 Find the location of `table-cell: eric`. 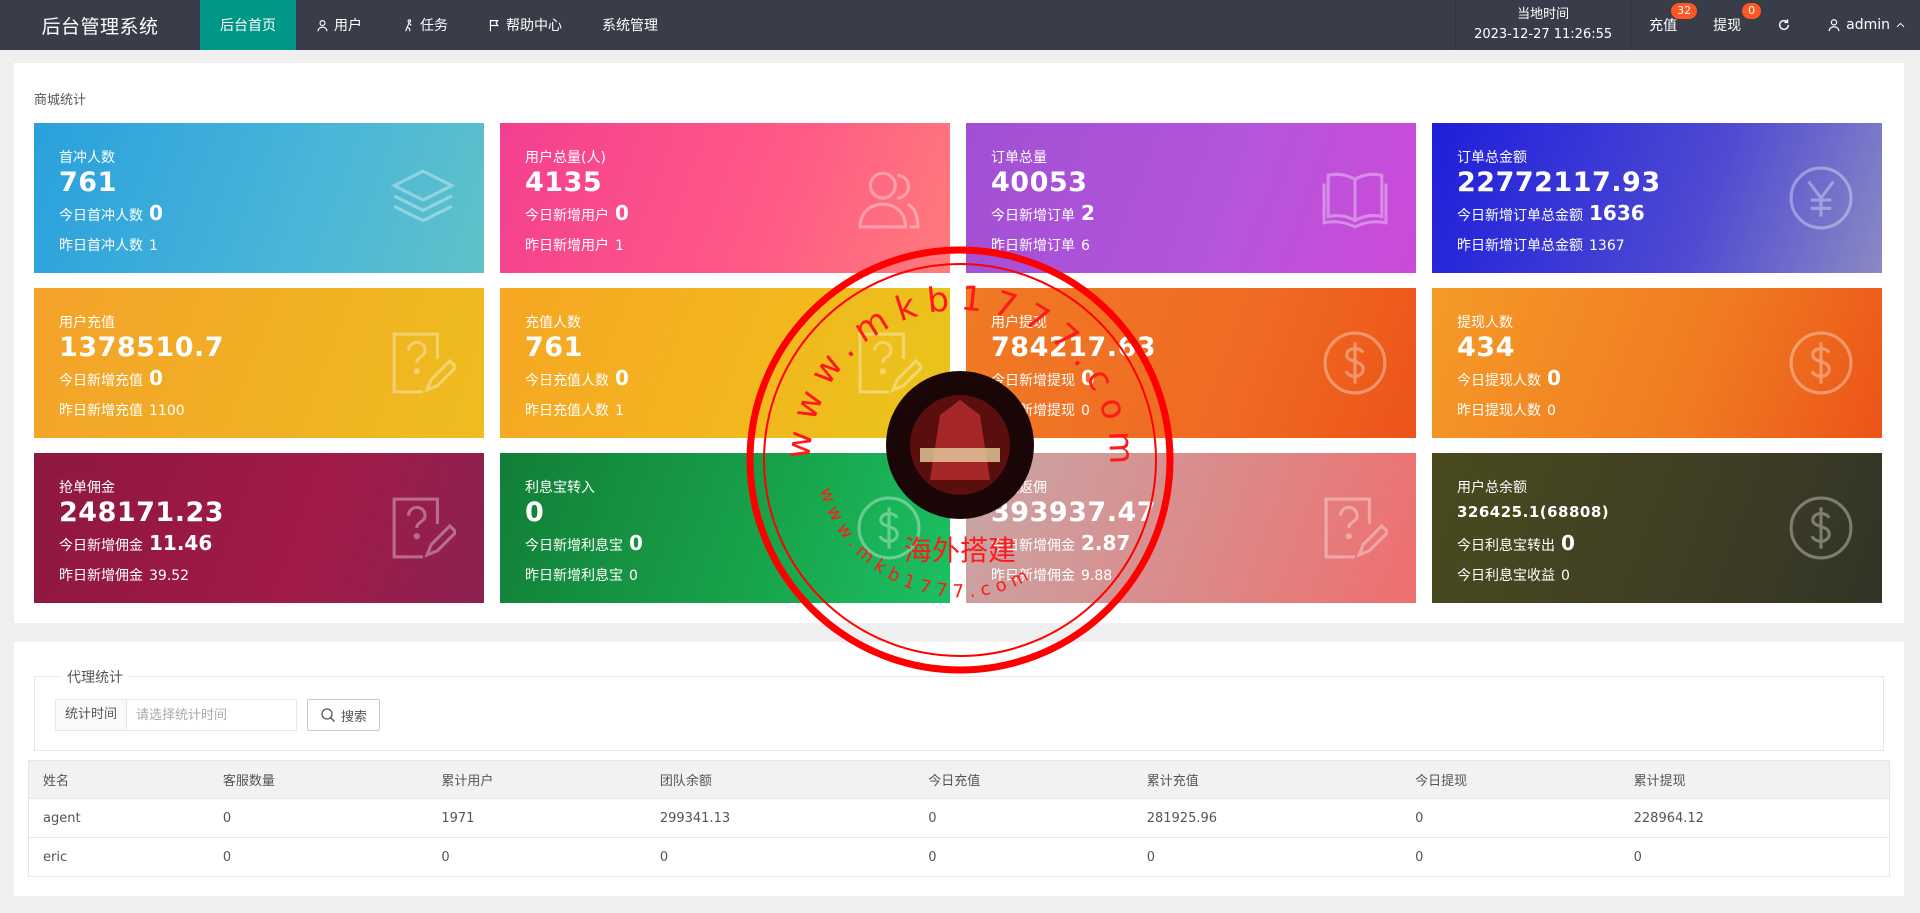

table-cell: eric is located at coordinates (118, 857).